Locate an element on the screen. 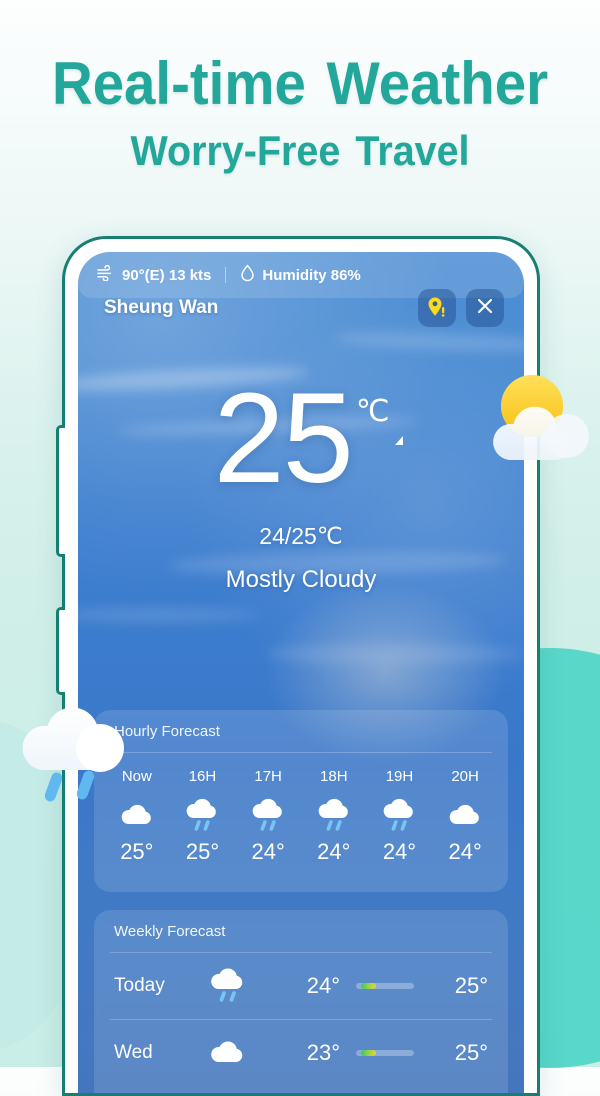 This screenshot has height=1096, width=600. headline-line-2-part-b: Travel is located at coordinates (412, 150).